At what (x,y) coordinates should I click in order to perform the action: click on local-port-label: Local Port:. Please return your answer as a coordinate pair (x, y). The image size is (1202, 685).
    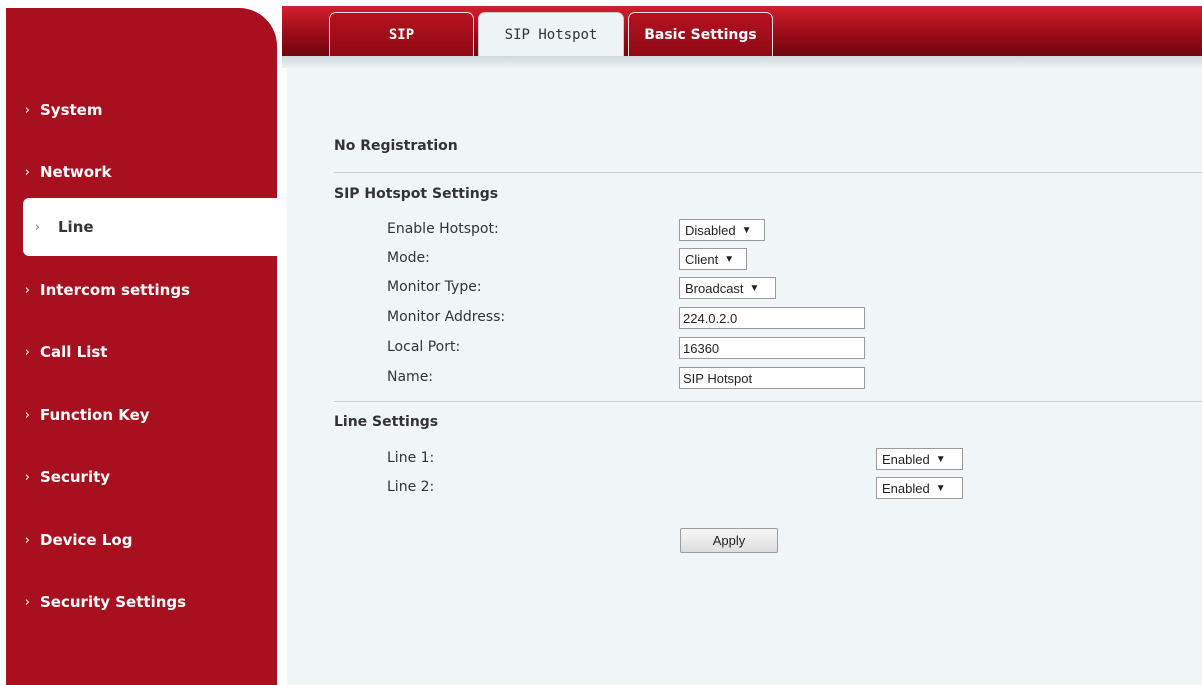
    Looking at the image, I should click on (424, 347).